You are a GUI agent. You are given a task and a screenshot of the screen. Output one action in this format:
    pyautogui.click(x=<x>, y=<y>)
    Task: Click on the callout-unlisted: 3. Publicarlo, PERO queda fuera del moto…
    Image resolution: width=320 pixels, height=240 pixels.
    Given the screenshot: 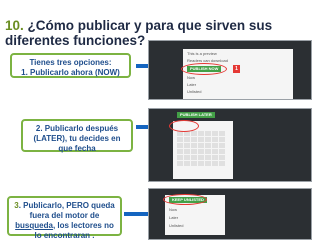 What is the action you would take?
    pyautogui.click(x=64, y=218)
    